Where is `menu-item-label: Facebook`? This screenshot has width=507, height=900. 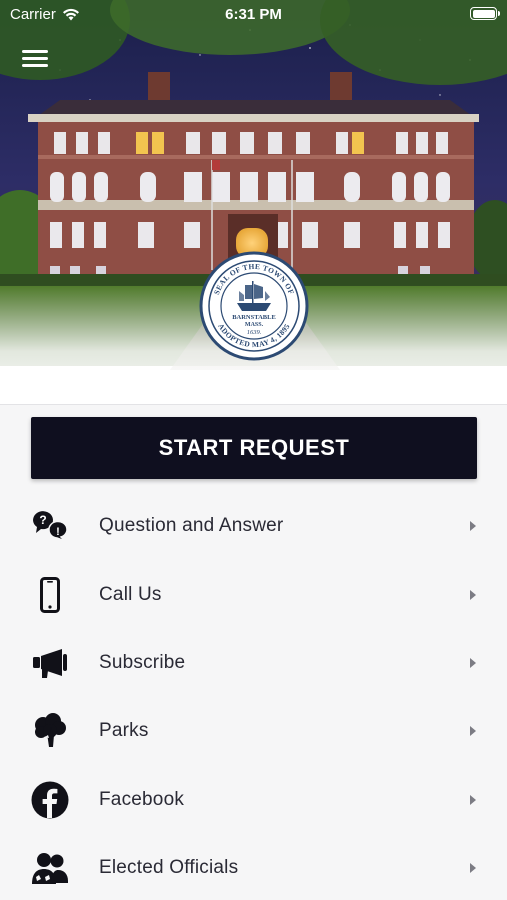
menu-item-label: Facebook is located at coordinates (142, 799).